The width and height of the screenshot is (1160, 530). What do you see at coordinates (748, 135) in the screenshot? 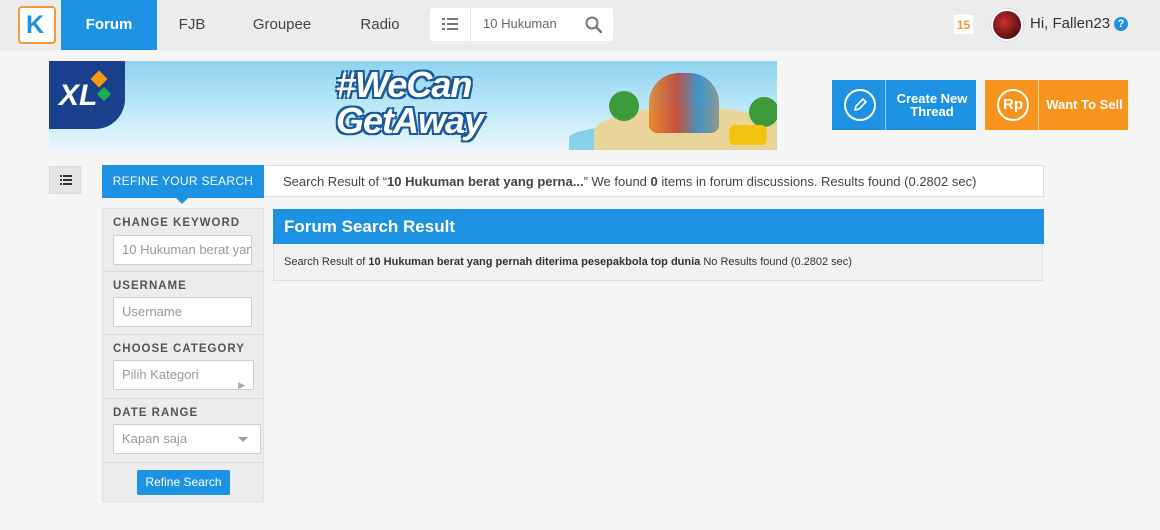
I see `banner-van` at bounding box center [748, 135].